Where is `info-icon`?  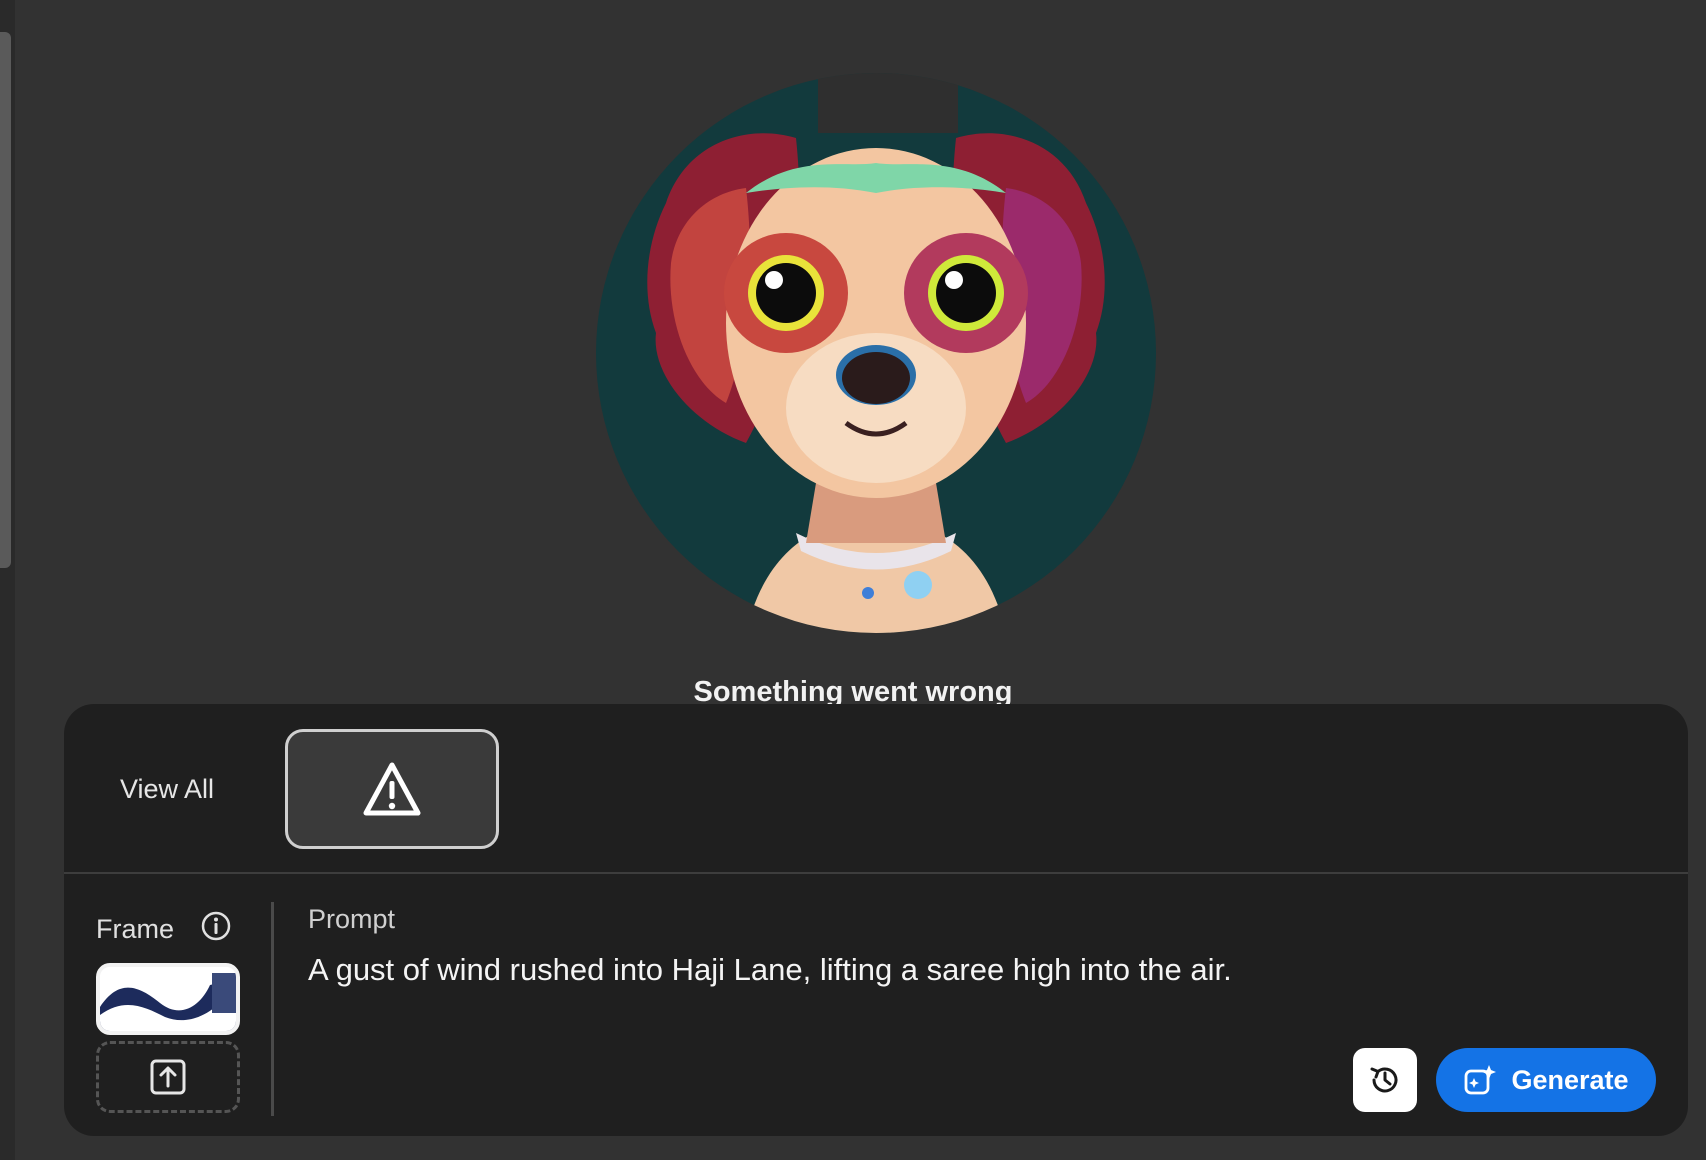
info-icon is located at coordinates (216, 926).